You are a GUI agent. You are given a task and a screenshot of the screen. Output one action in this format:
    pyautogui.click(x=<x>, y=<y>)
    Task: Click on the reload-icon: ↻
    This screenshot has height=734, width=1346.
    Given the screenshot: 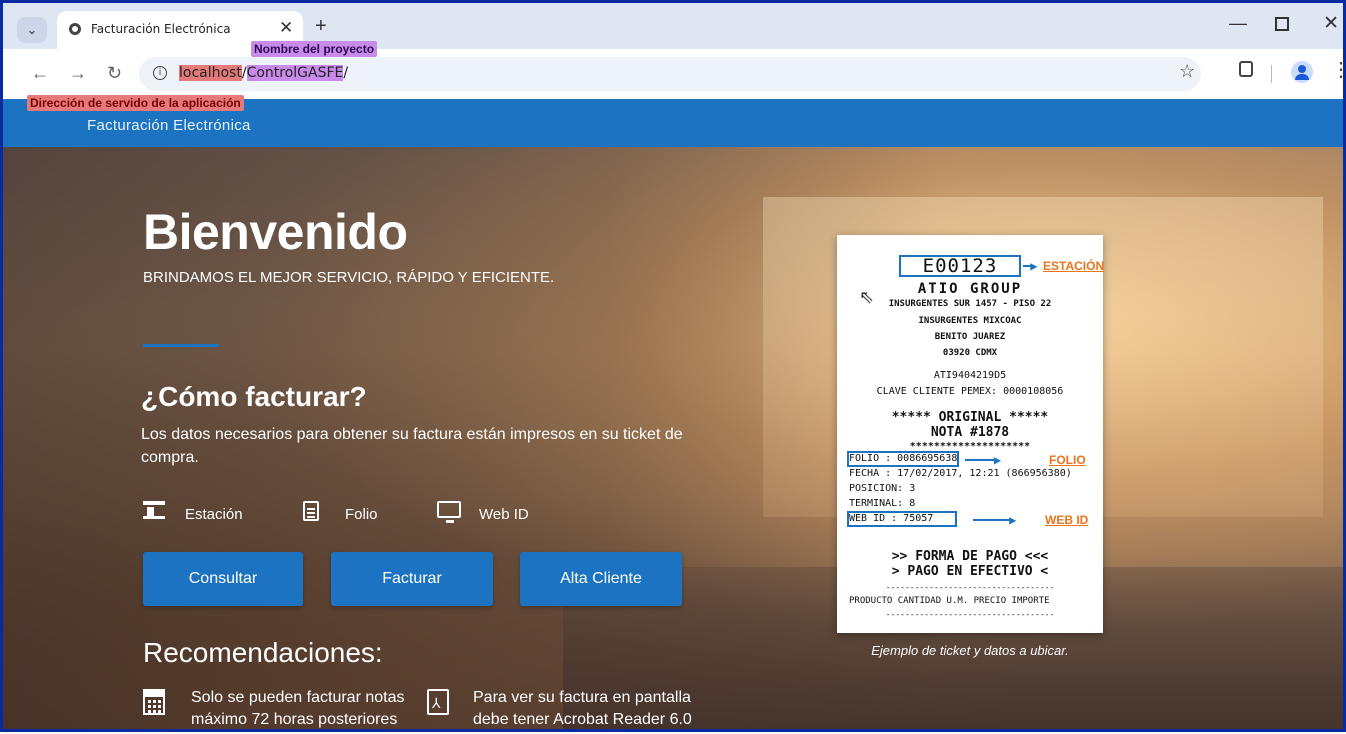 What is the action you would take?
    pyautogui.click(x=114, y=73)
    